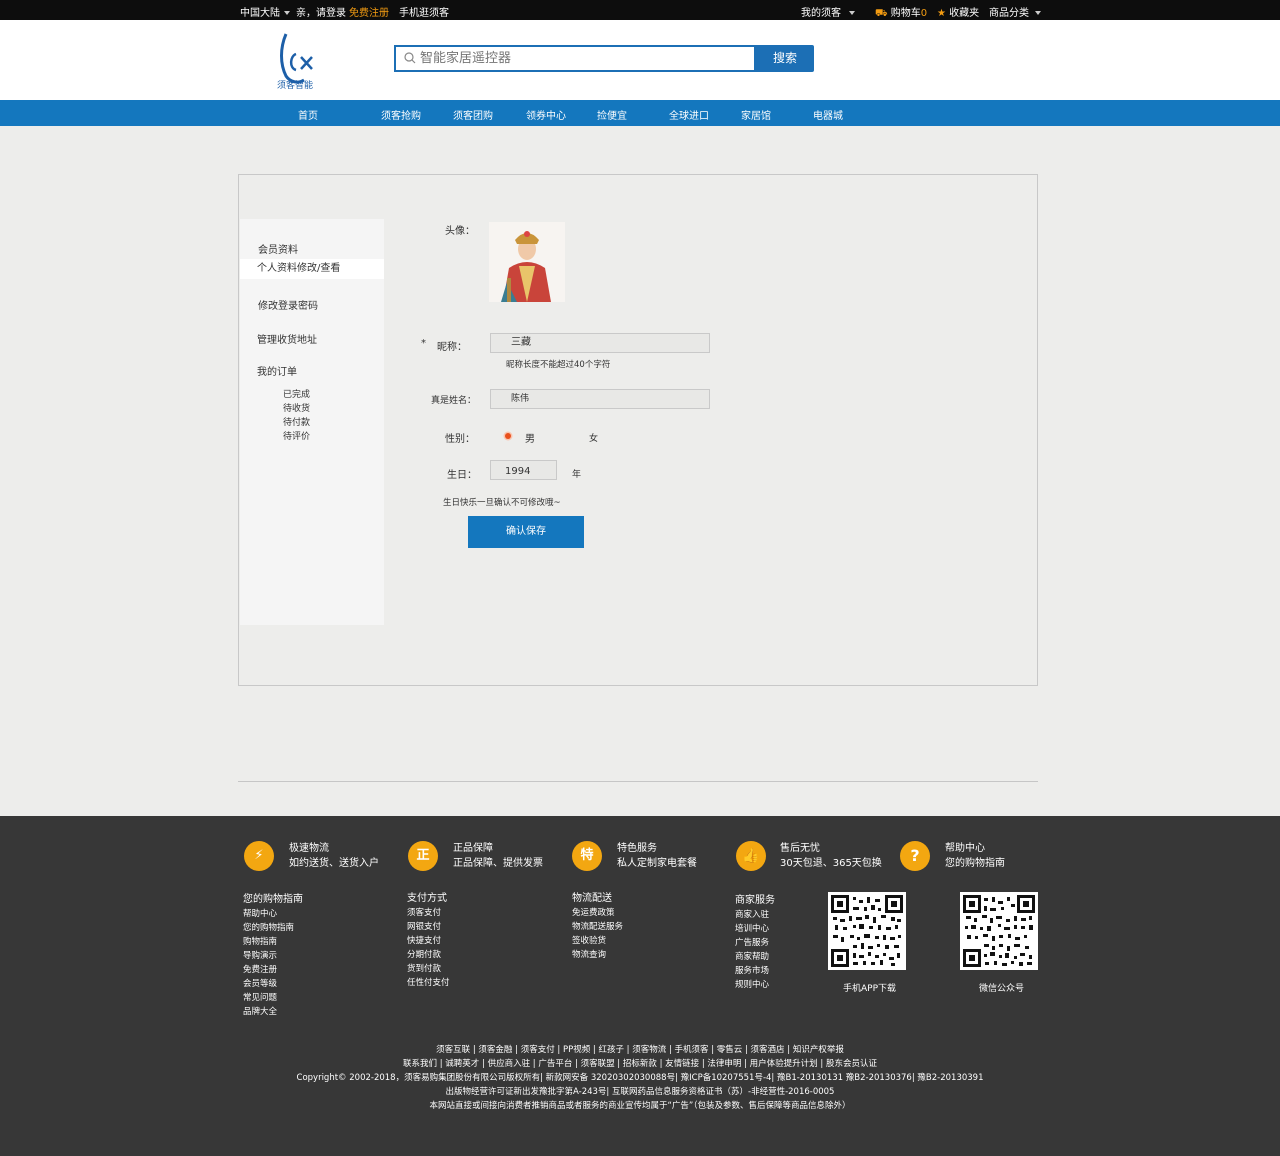  What do you see at coordinates (752, 928) in the screenshot?
I see `footer-link: 培训中心` at bounding box center [752, 928].